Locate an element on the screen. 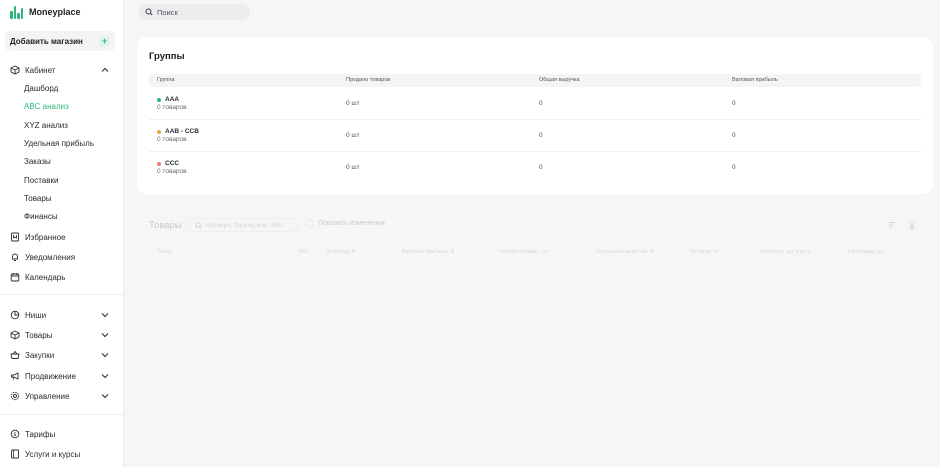  search-input is located at coordinates (199, 12).